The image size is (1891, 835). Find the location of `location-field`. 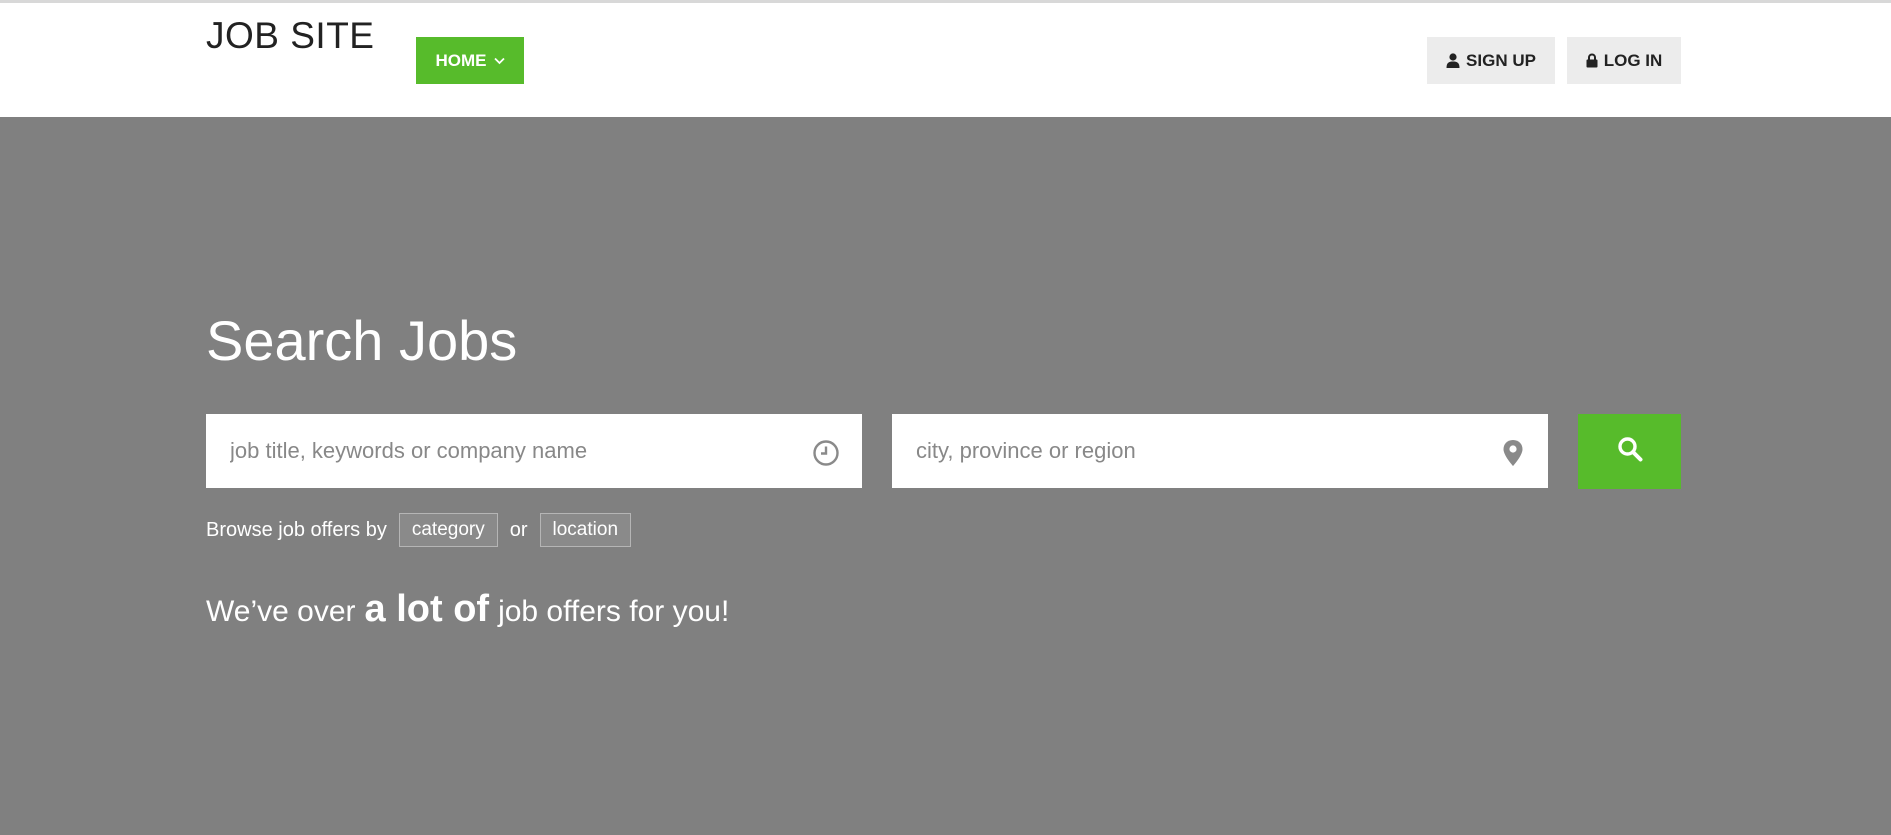

location-field is located at coordinates (1220, 451).